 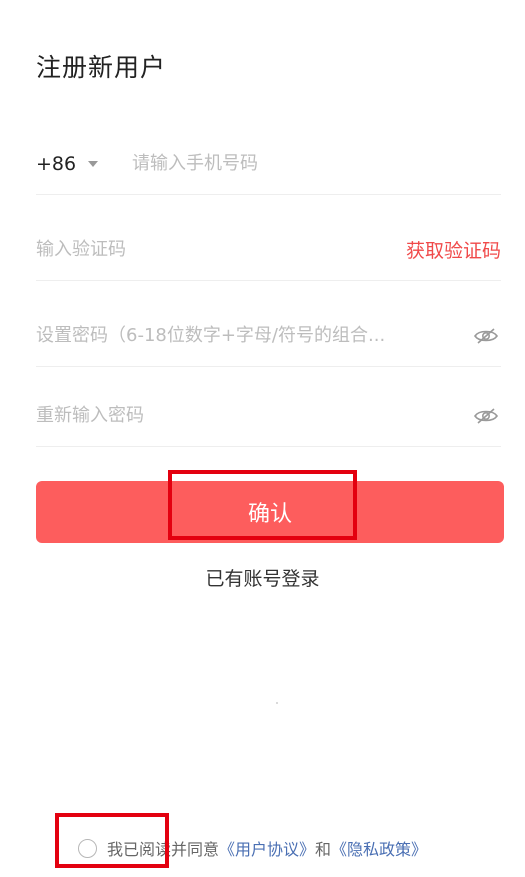 What do you see at coordinates (87, 848) in the screenshot?
I see `radio-unchecked-icon` at bounding box center [87, 848].